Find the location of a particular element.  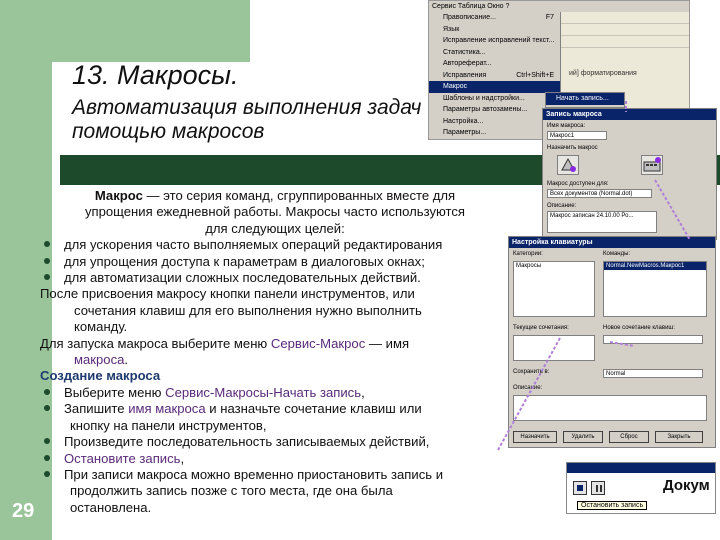

menu-item-shortcut: F7 is located at coordinates (549, 17).